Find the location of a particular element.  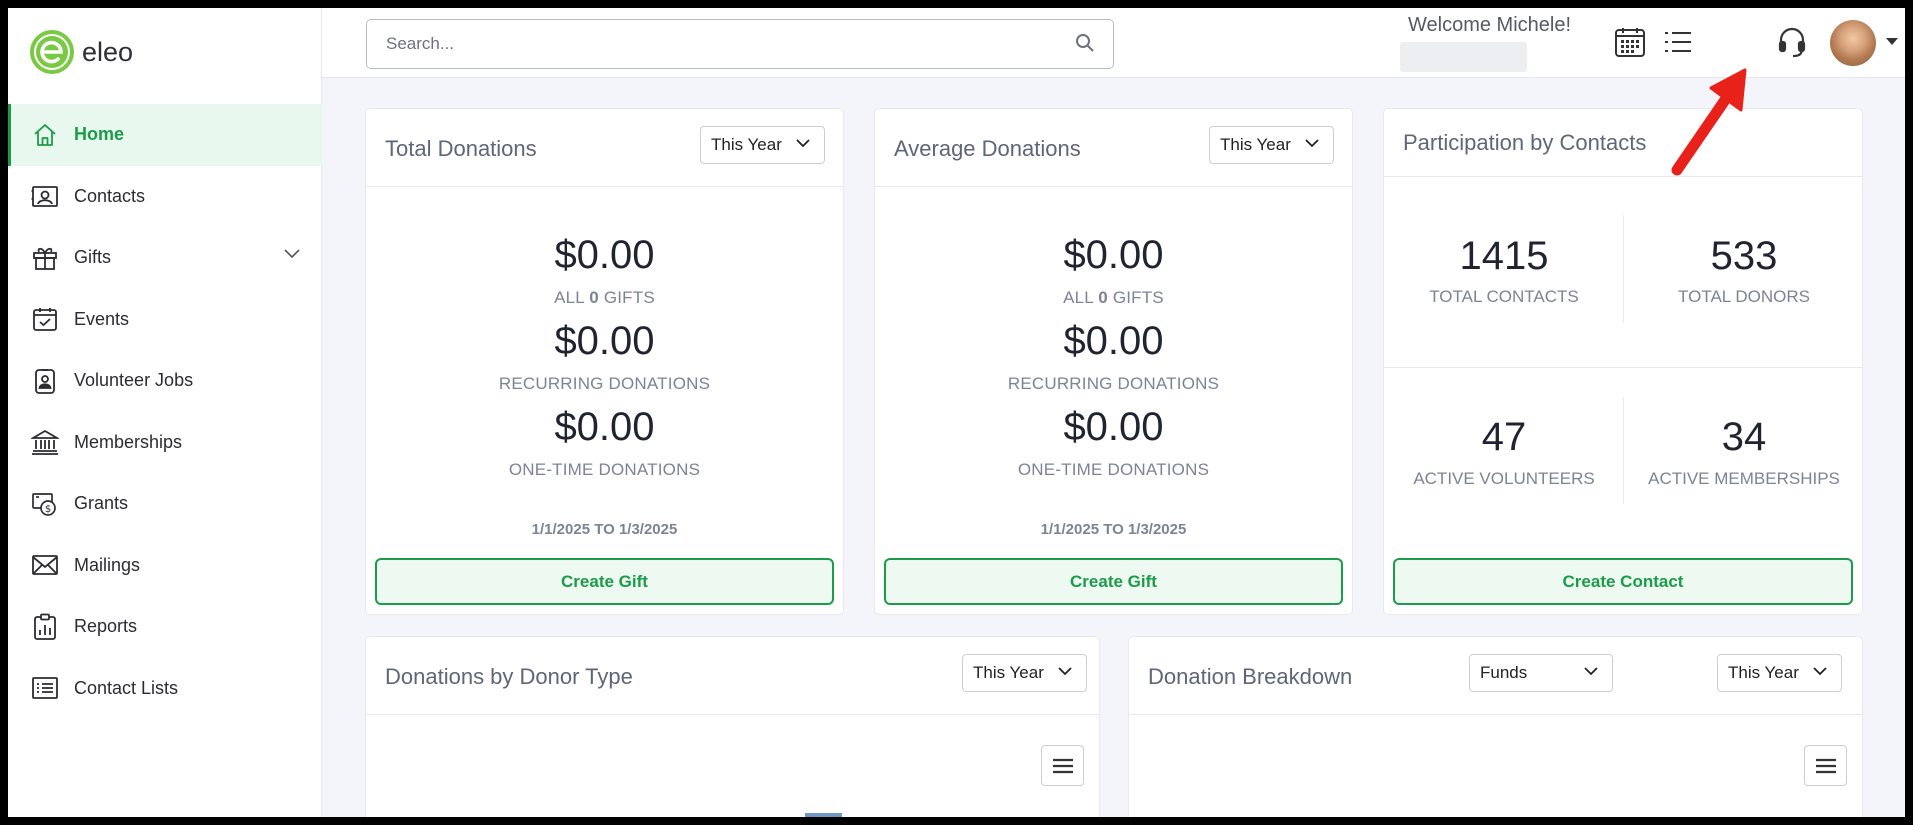

divider is located at coordinates (1623, 367).